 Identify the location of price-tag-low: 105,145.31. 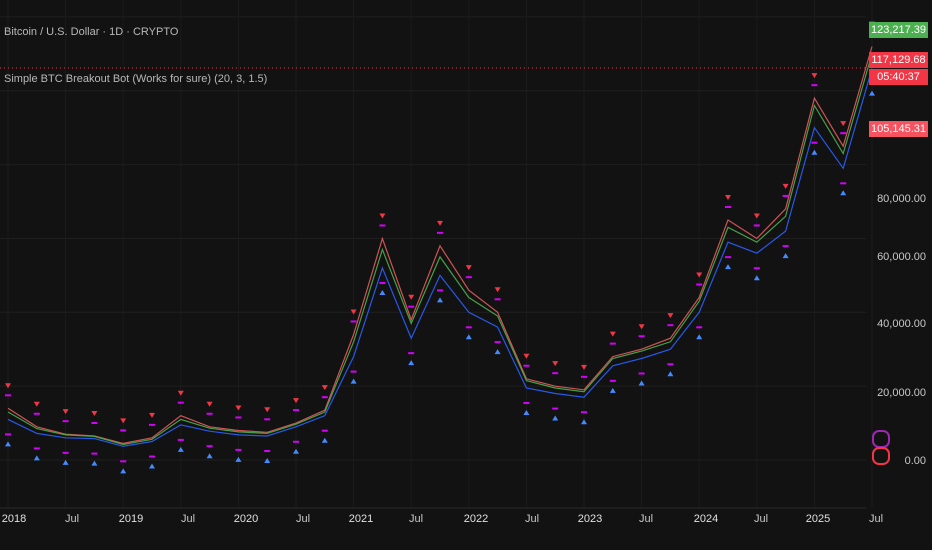
(898, 129).